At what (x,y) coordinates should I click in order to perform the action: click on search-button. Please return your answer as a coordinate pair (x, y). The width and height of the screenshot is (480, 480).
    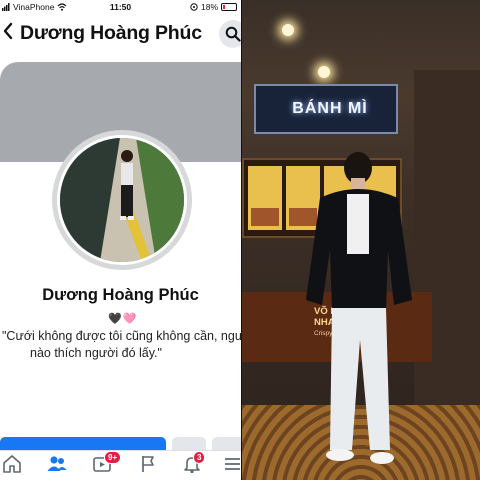
    Looking at the image, I should click on (230, 34).